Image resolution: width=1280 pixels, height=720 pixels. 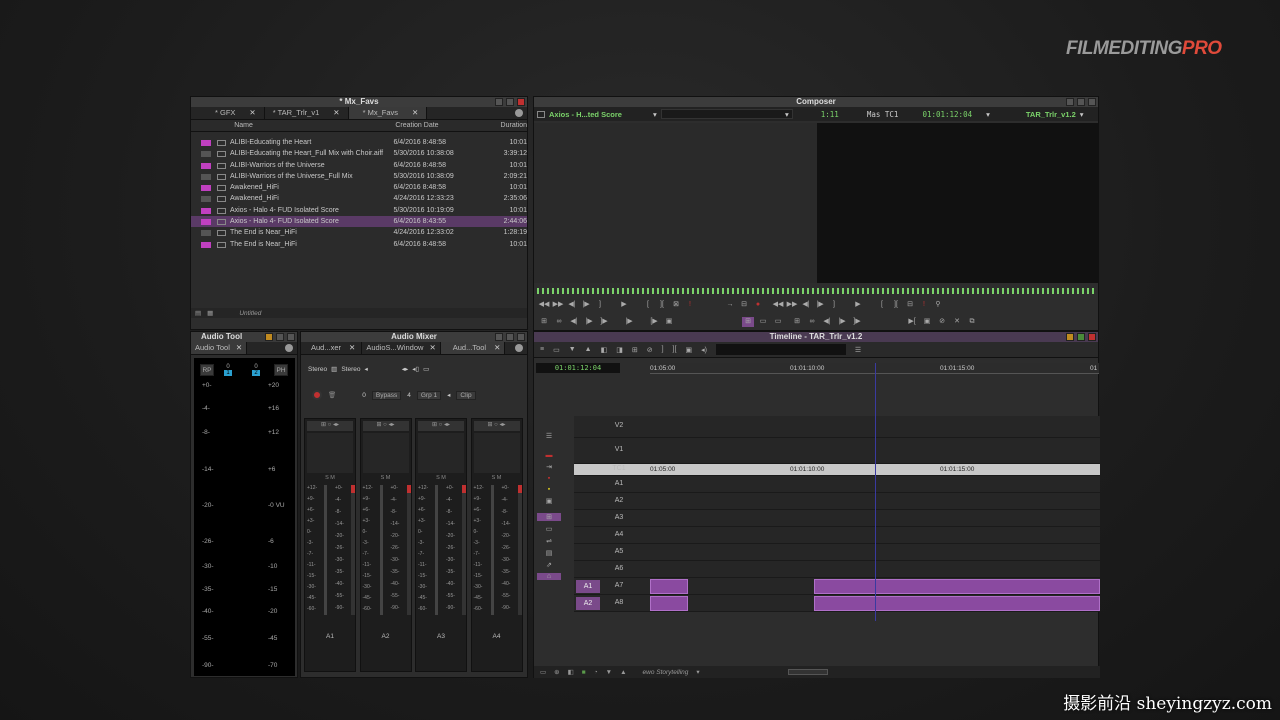 I want to click on rec-sync-icon: ⊞, so click(x=797, y=322).